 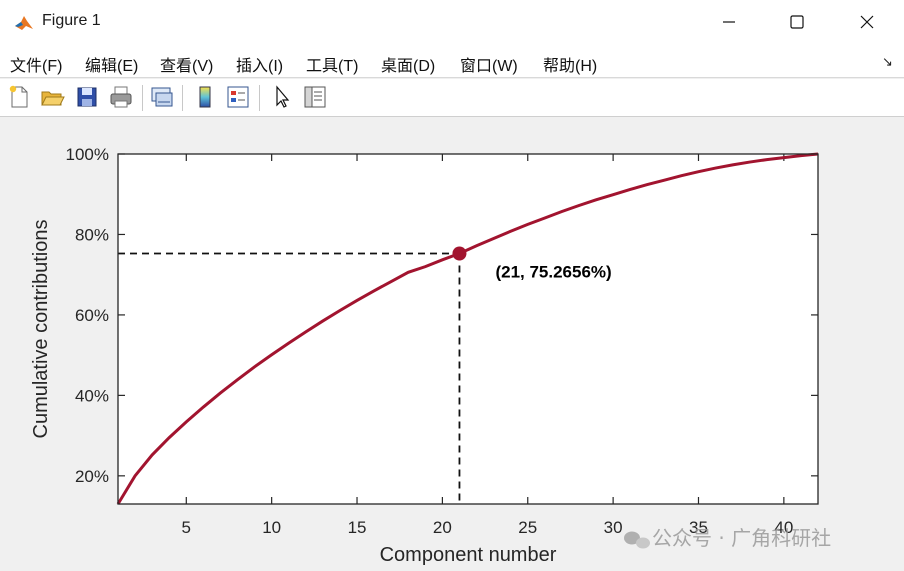 I want to click on x-tick-label: 25, so click(x=527, y=527).